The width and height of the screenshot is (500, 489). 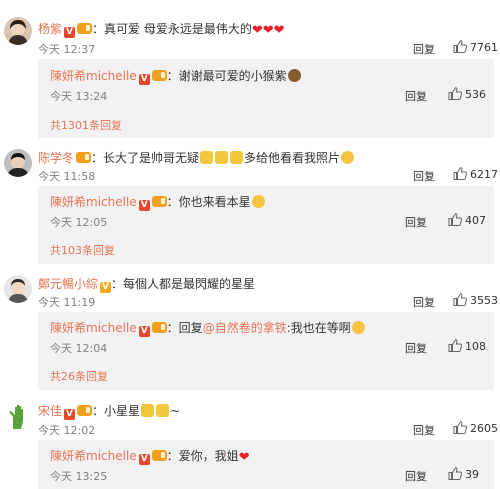 What do you see at coordinates (82, 250) in the screenshot?
I see `more-replies-link: 共103条回复` at bounding box center [82, 250].